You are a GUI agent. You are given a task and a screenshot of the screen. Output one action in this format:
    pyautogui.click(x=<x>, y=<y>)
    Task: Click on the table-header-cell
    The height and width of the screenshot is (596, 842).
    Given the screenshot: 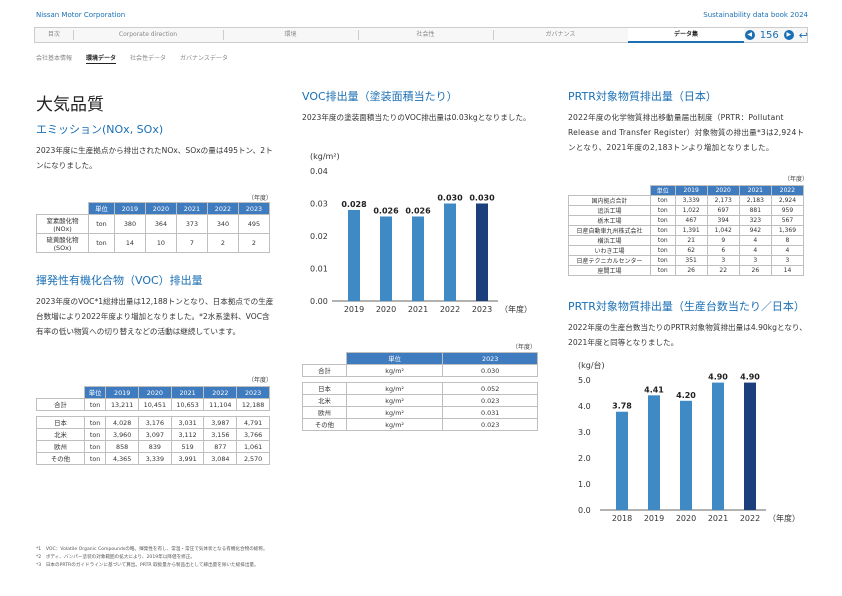 What is the action you would take?
    pyautogui.click(x=609, y=190)
    